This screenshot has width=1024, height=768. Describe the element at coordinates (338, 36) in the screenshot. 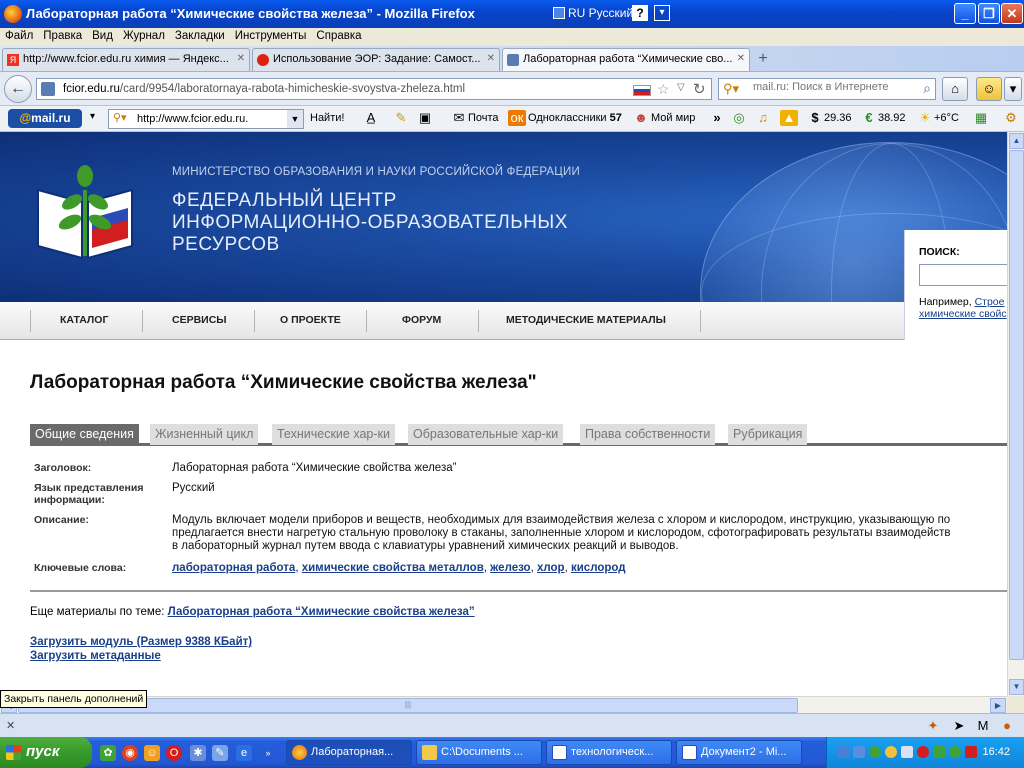

I see `menu-help: Справка` at that location.